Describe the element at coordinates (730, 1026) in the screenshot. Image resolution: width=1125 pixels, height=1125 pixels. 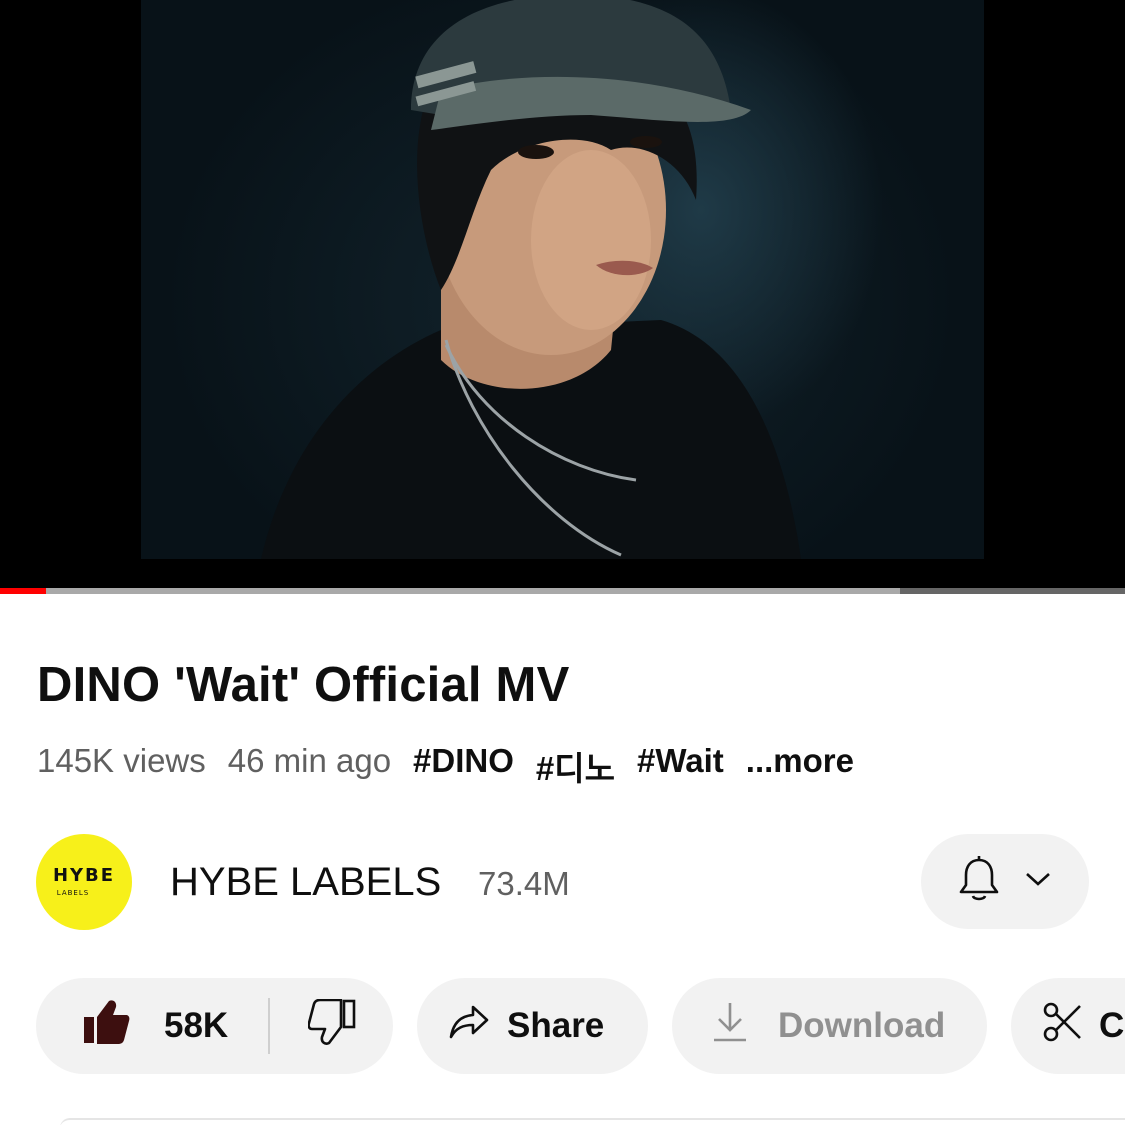
I see `download-icon` at that location.